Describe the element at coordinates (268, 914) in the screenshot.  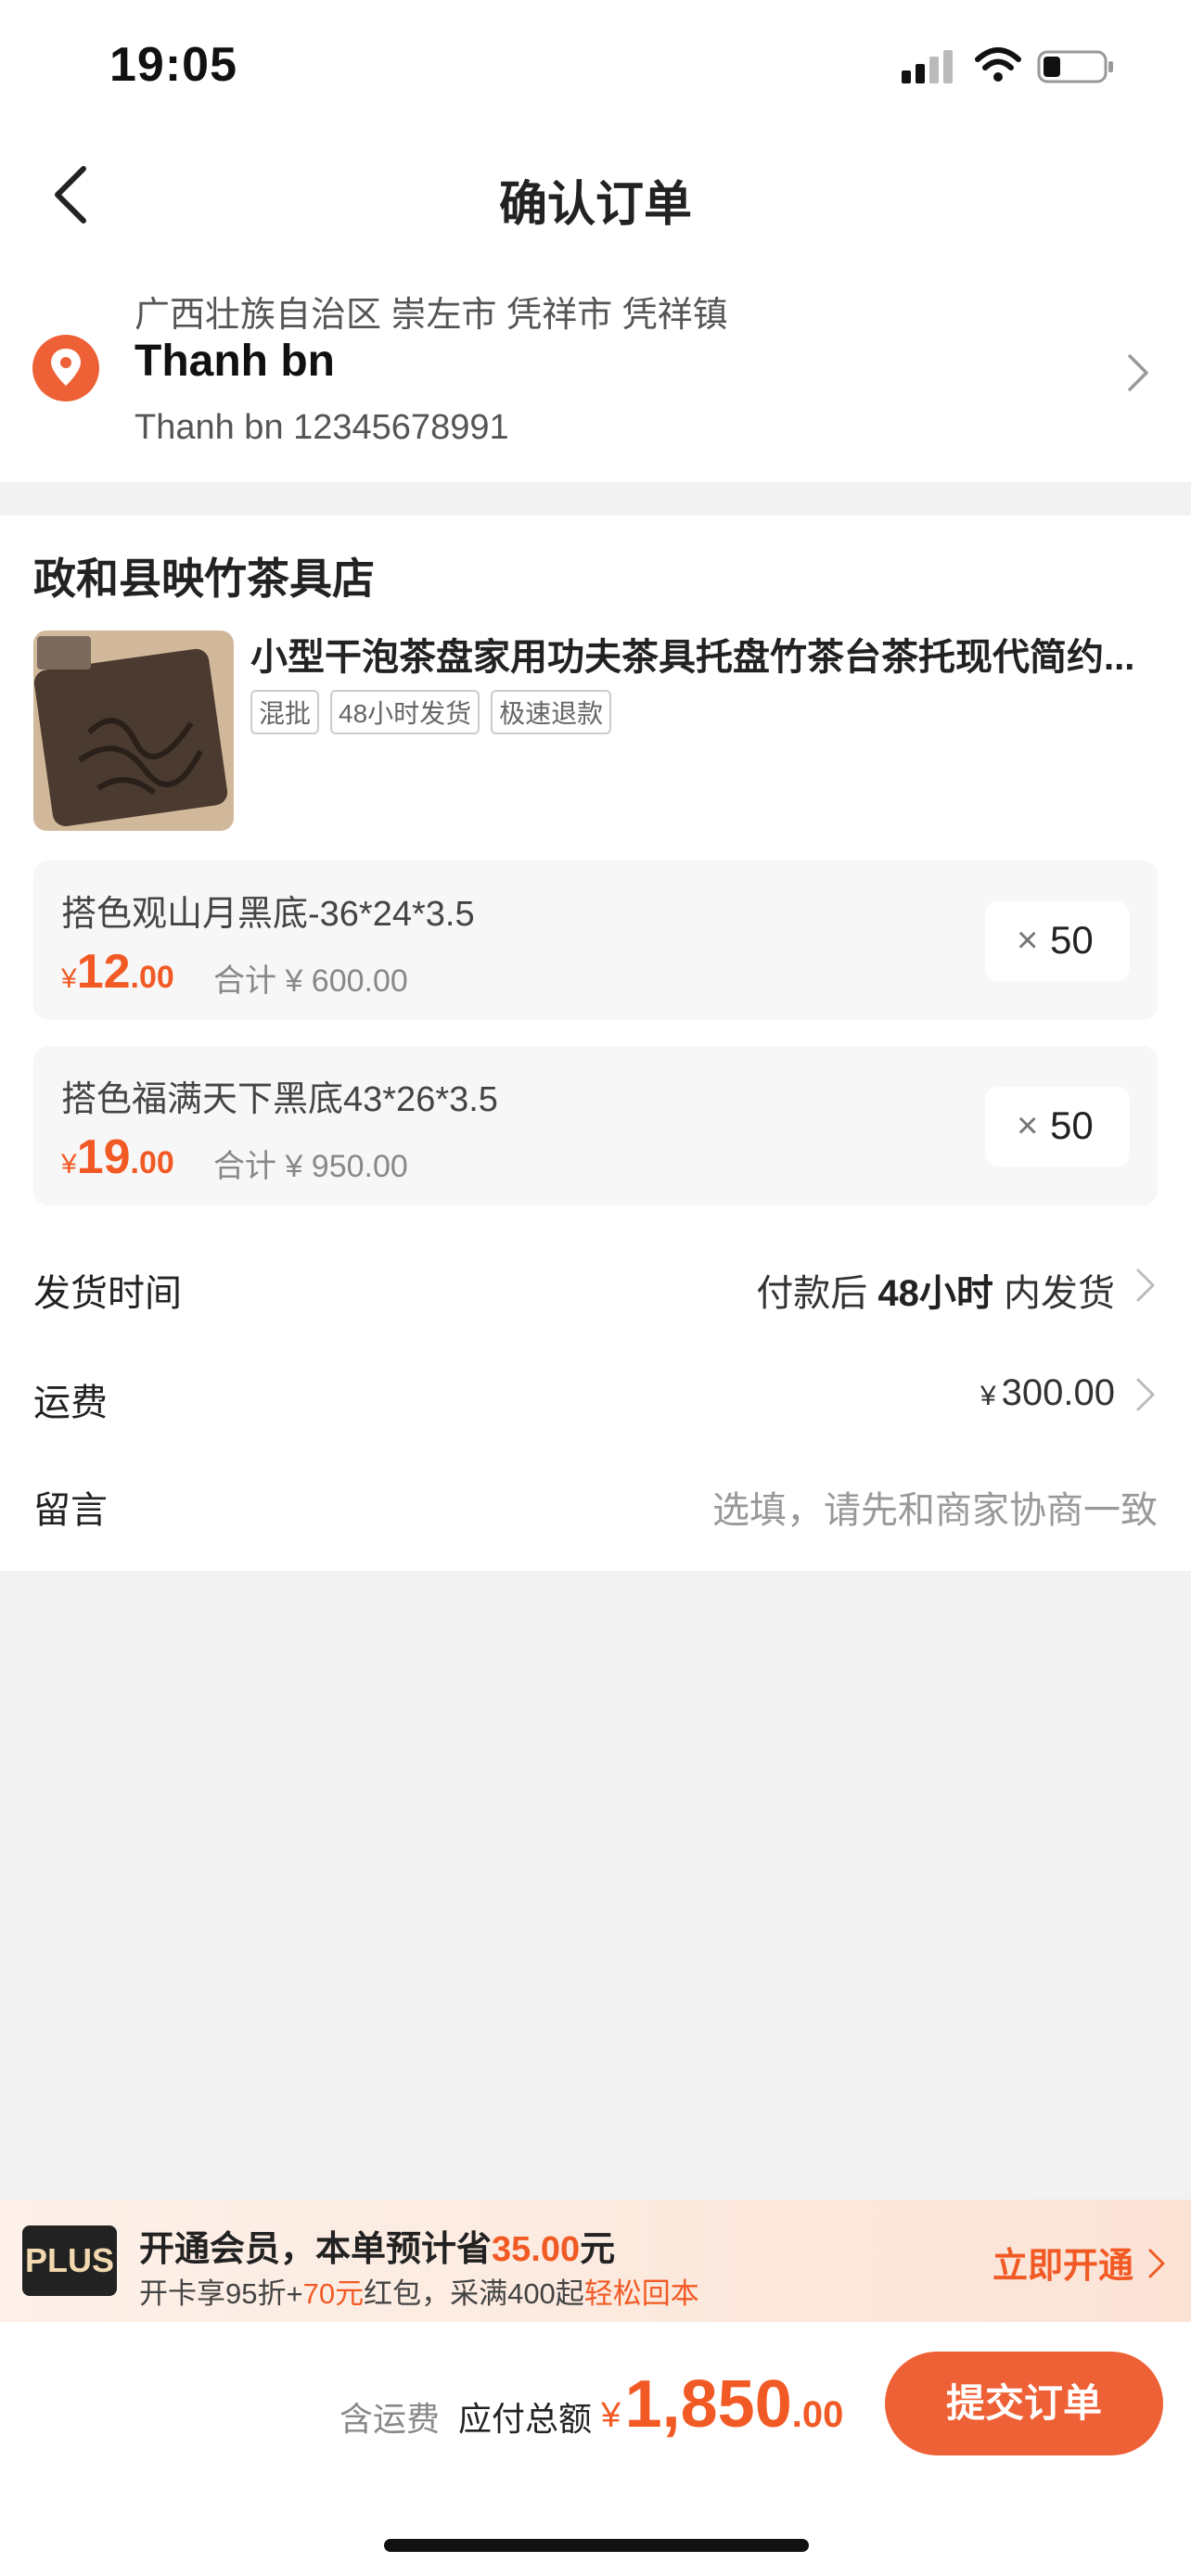
I see `variant-name: 搭色观山月黑底-36*24*3.5` at that location.